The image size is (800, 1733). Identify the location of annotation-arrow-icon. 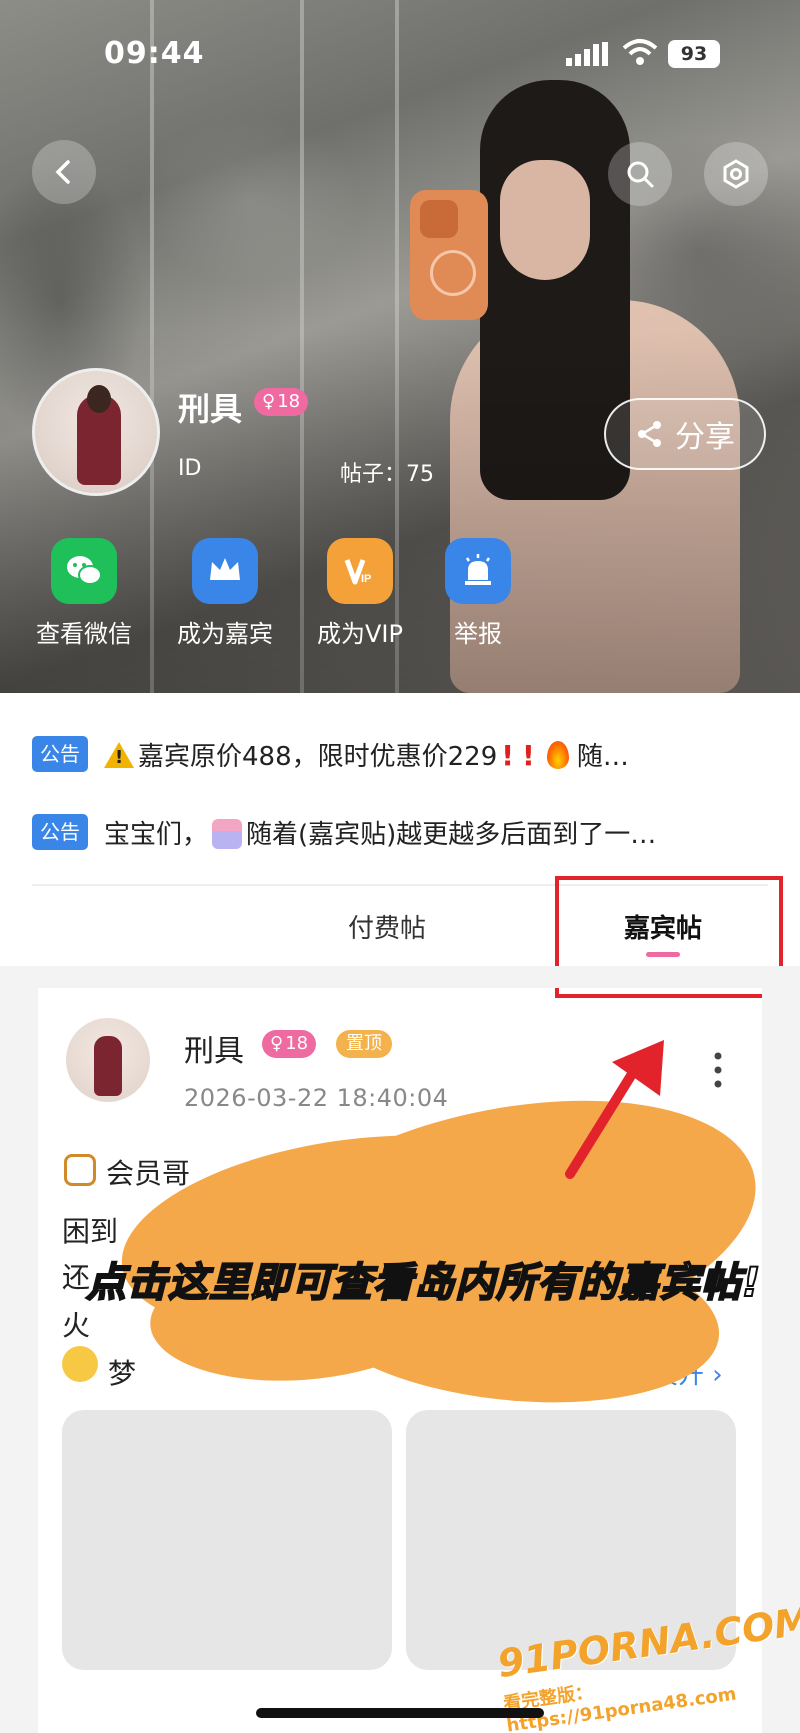
(614, 1109).